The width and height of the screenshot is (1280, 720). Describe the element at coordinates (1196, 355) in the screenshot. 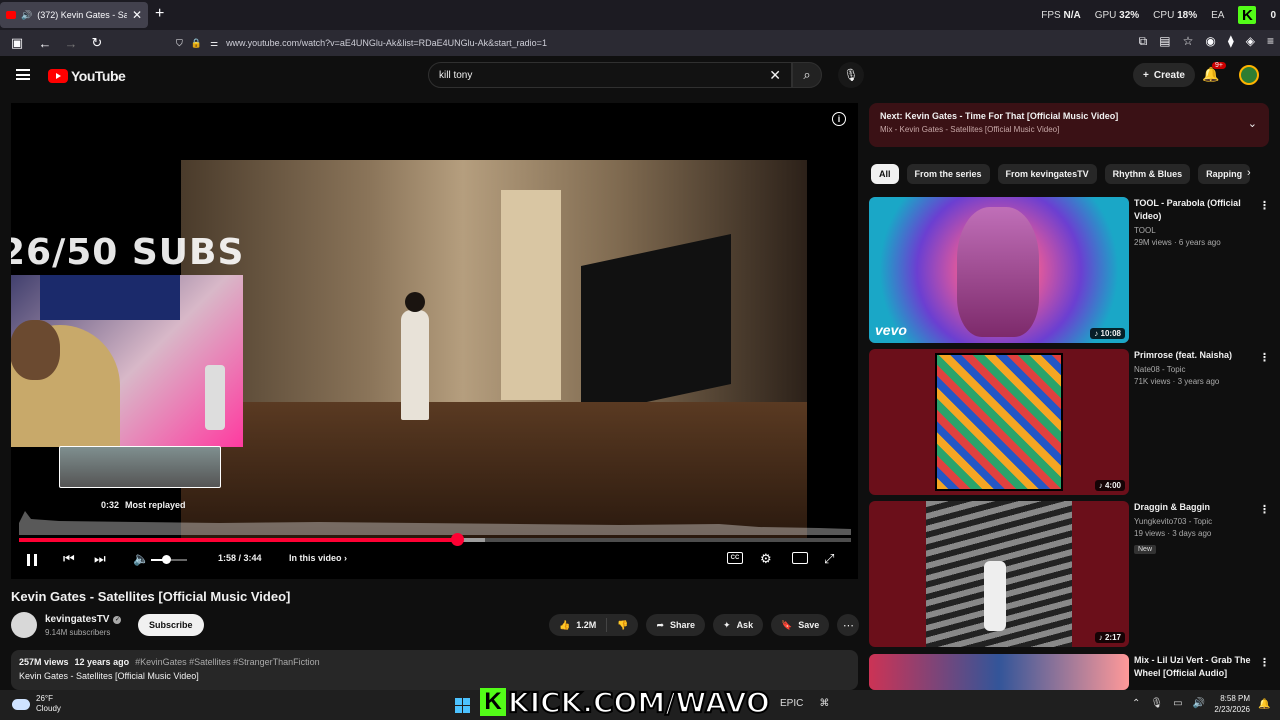

I see `recommendation-title: Primrose (feat. Naisha)` at that location.